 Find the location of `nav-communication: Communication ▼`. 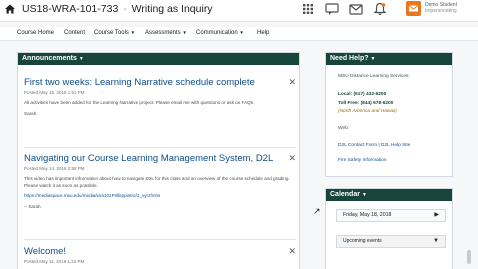

nav-communication: Communication ▼ is located at coordinates (220, 33).